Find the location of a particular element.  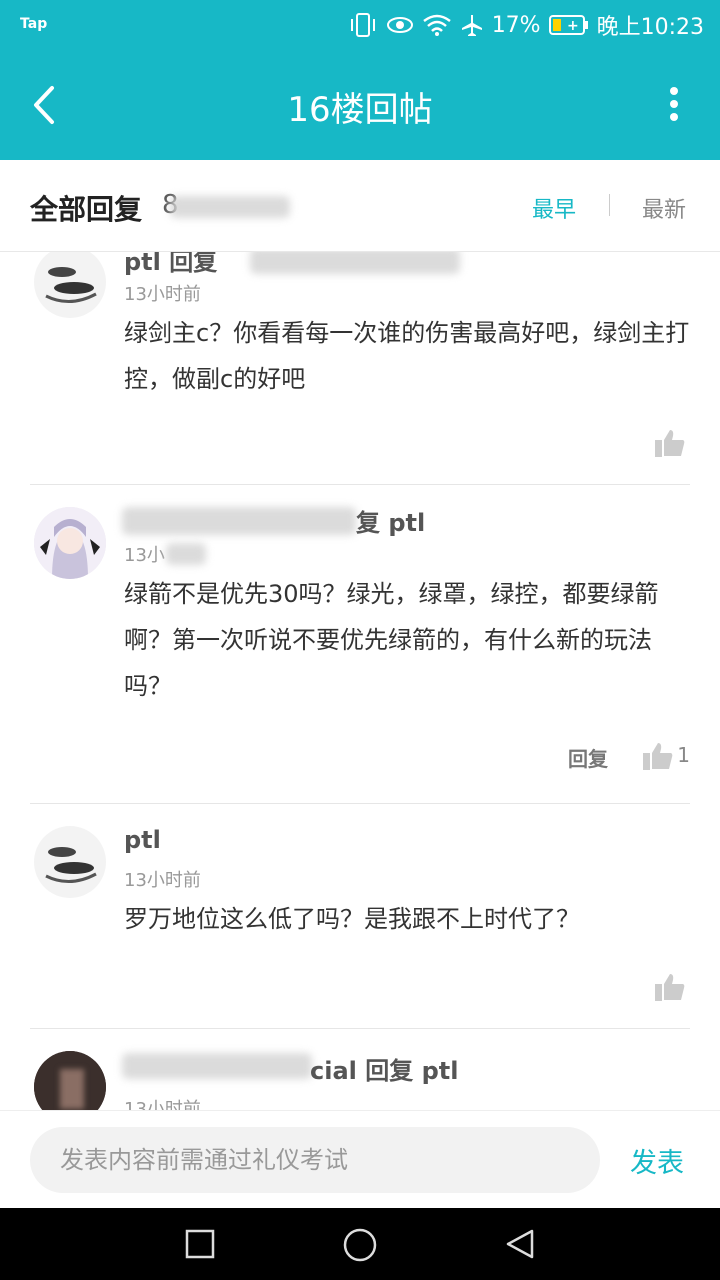

more-vertical-icon is located at coordinates (674, 106).